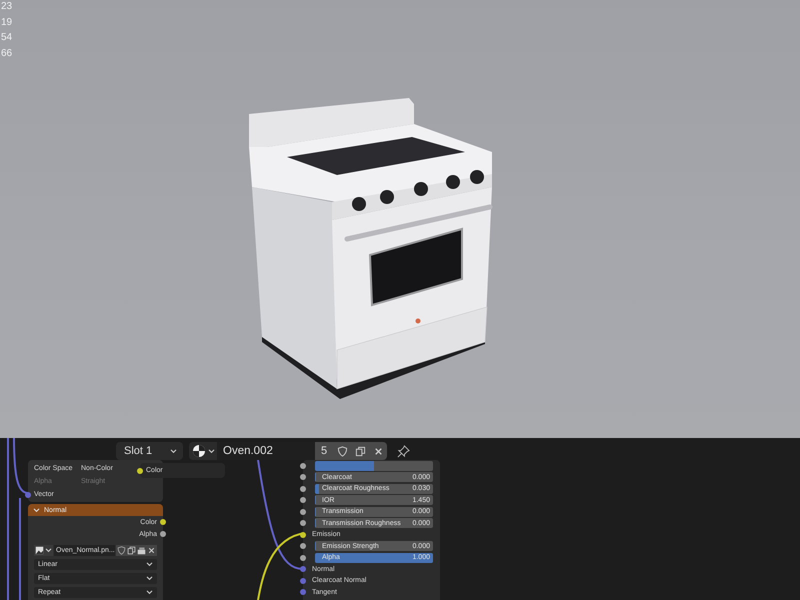 This screenshot has width=800, height=600. What do you see at coordinates (324, 451) in the screenshot?
I see `user-count: 5` at bounding box center [324, 451].